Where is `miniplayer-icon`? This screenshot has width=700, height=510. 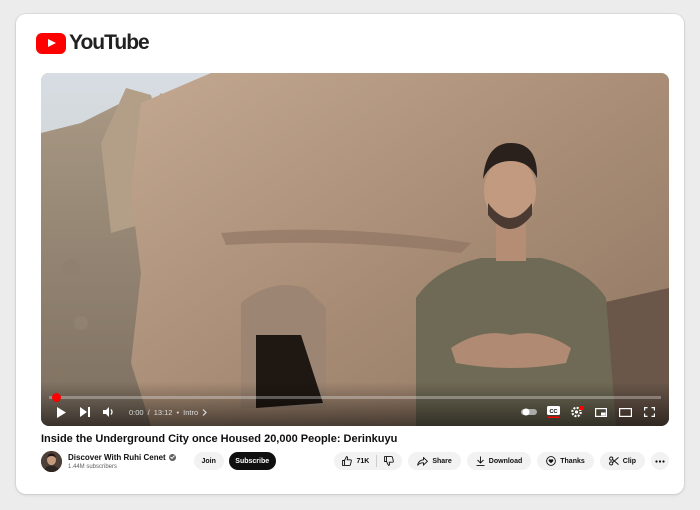 miniplayer-icon is located at coordinates (601, 412).